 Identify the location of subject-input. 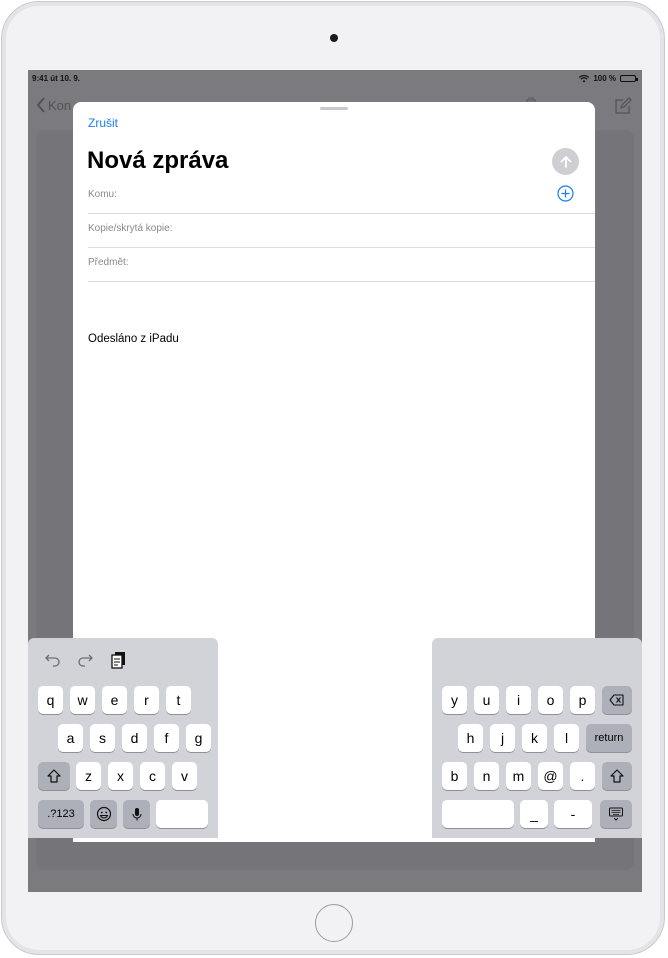
(332, 264).